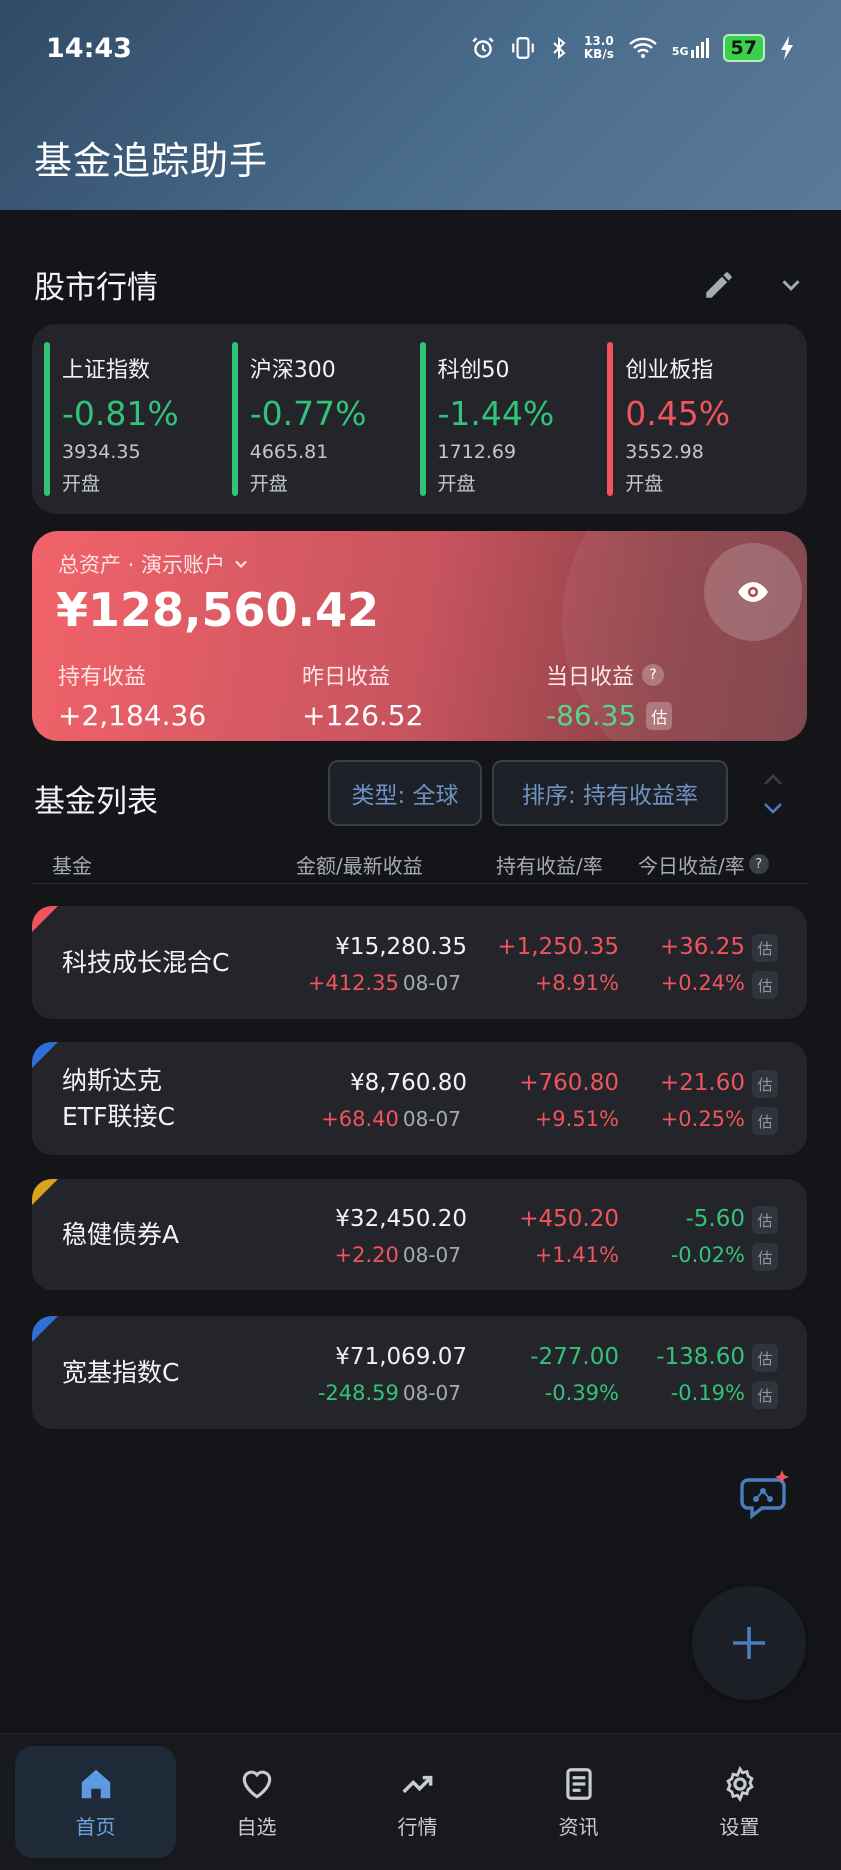 This screenshot has height=1870, width=841. I want to click on eye-icon, so click(753, 592).